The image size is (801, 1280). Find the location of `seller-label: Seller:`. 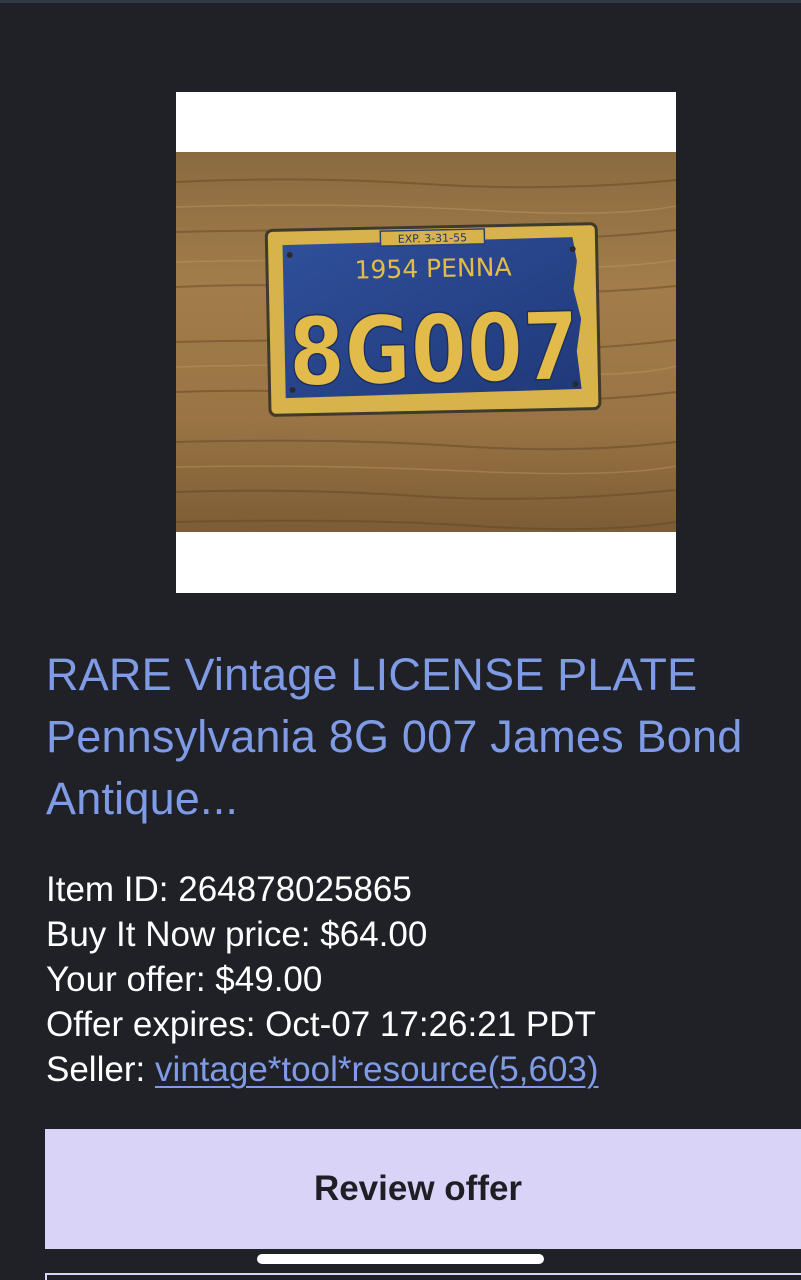

seller-label: Seller: is located at coordinates (100, 1069).